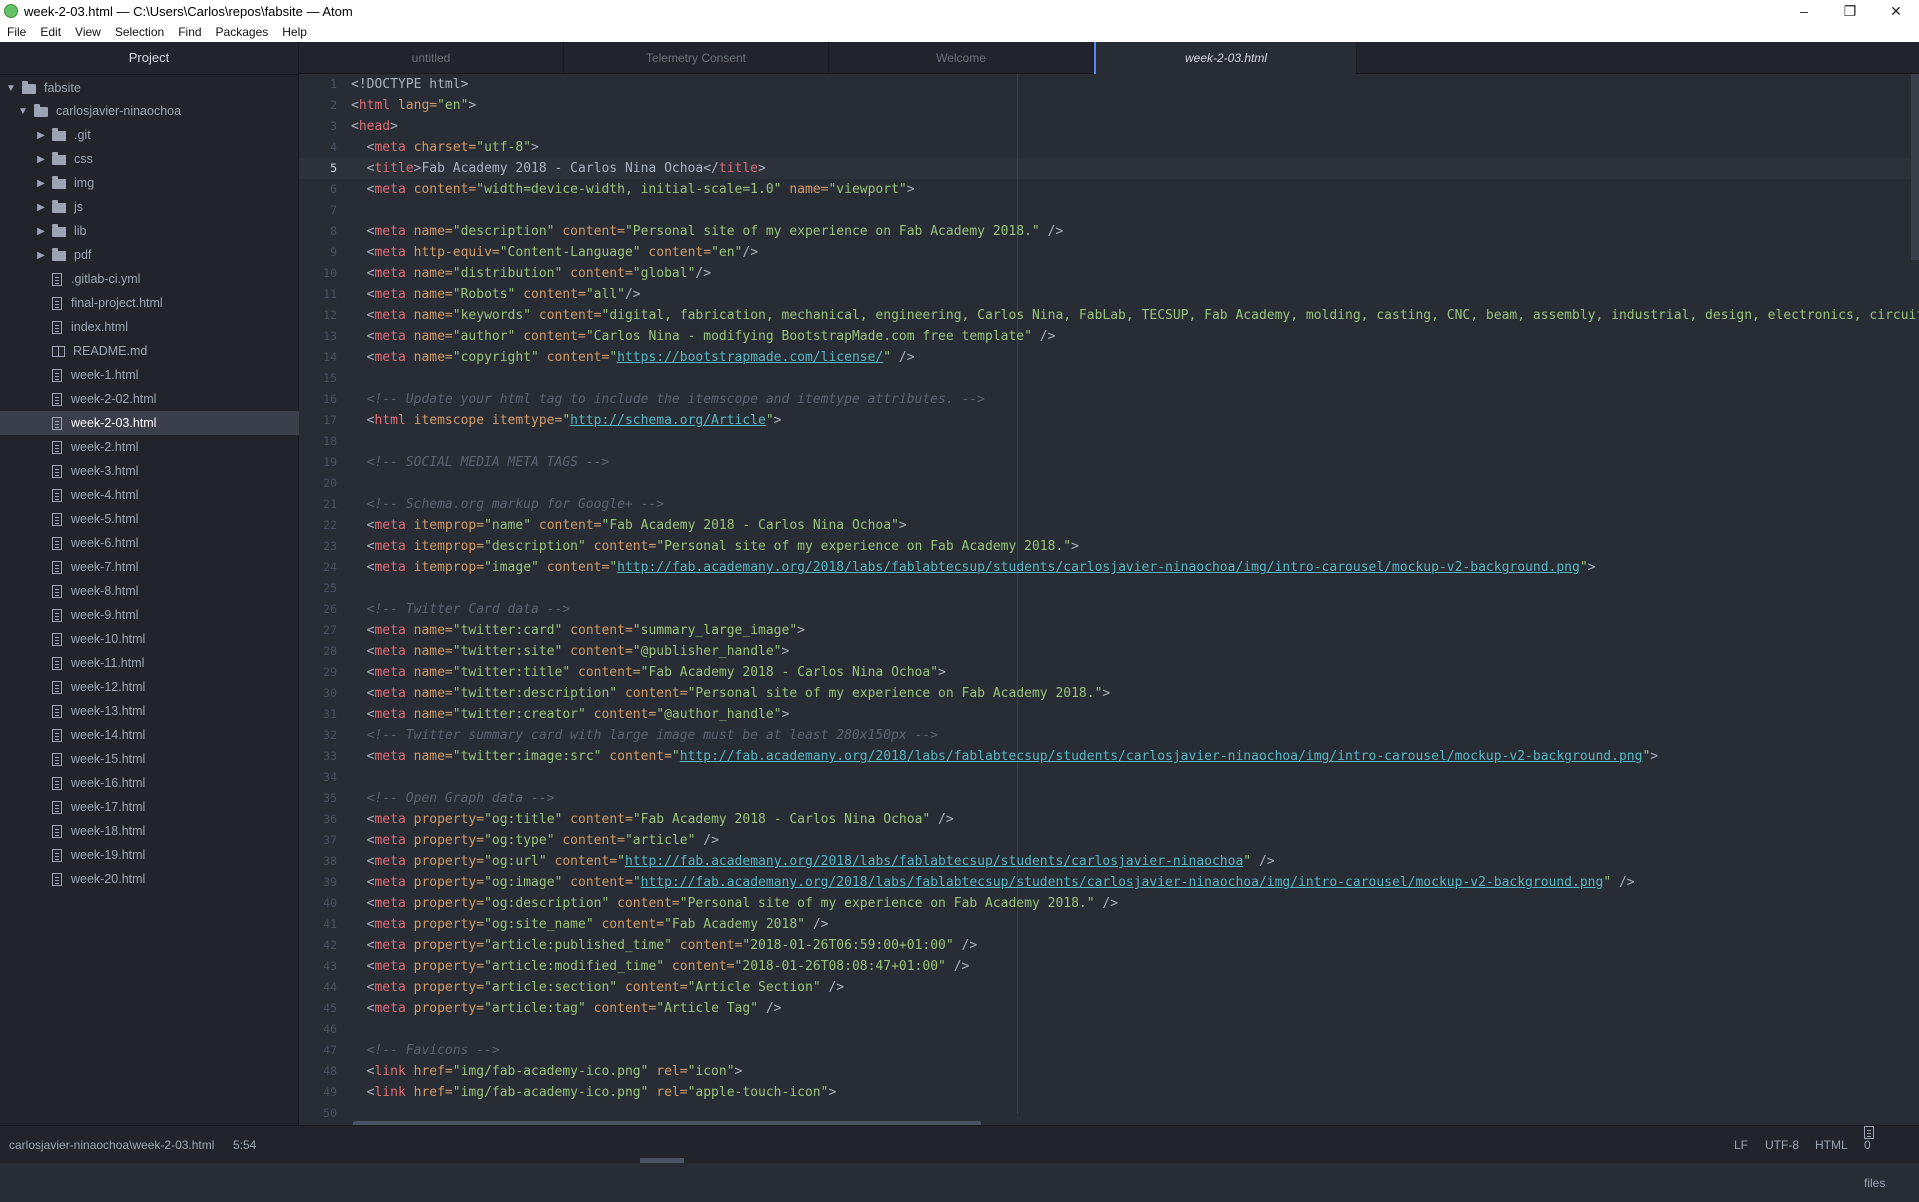 The height and width of the screenshot is (1202, 1919). What do you see at coordinates (333, 105) in the screenshot?
I see `line-number: 2` at bounding box center [333, 105].